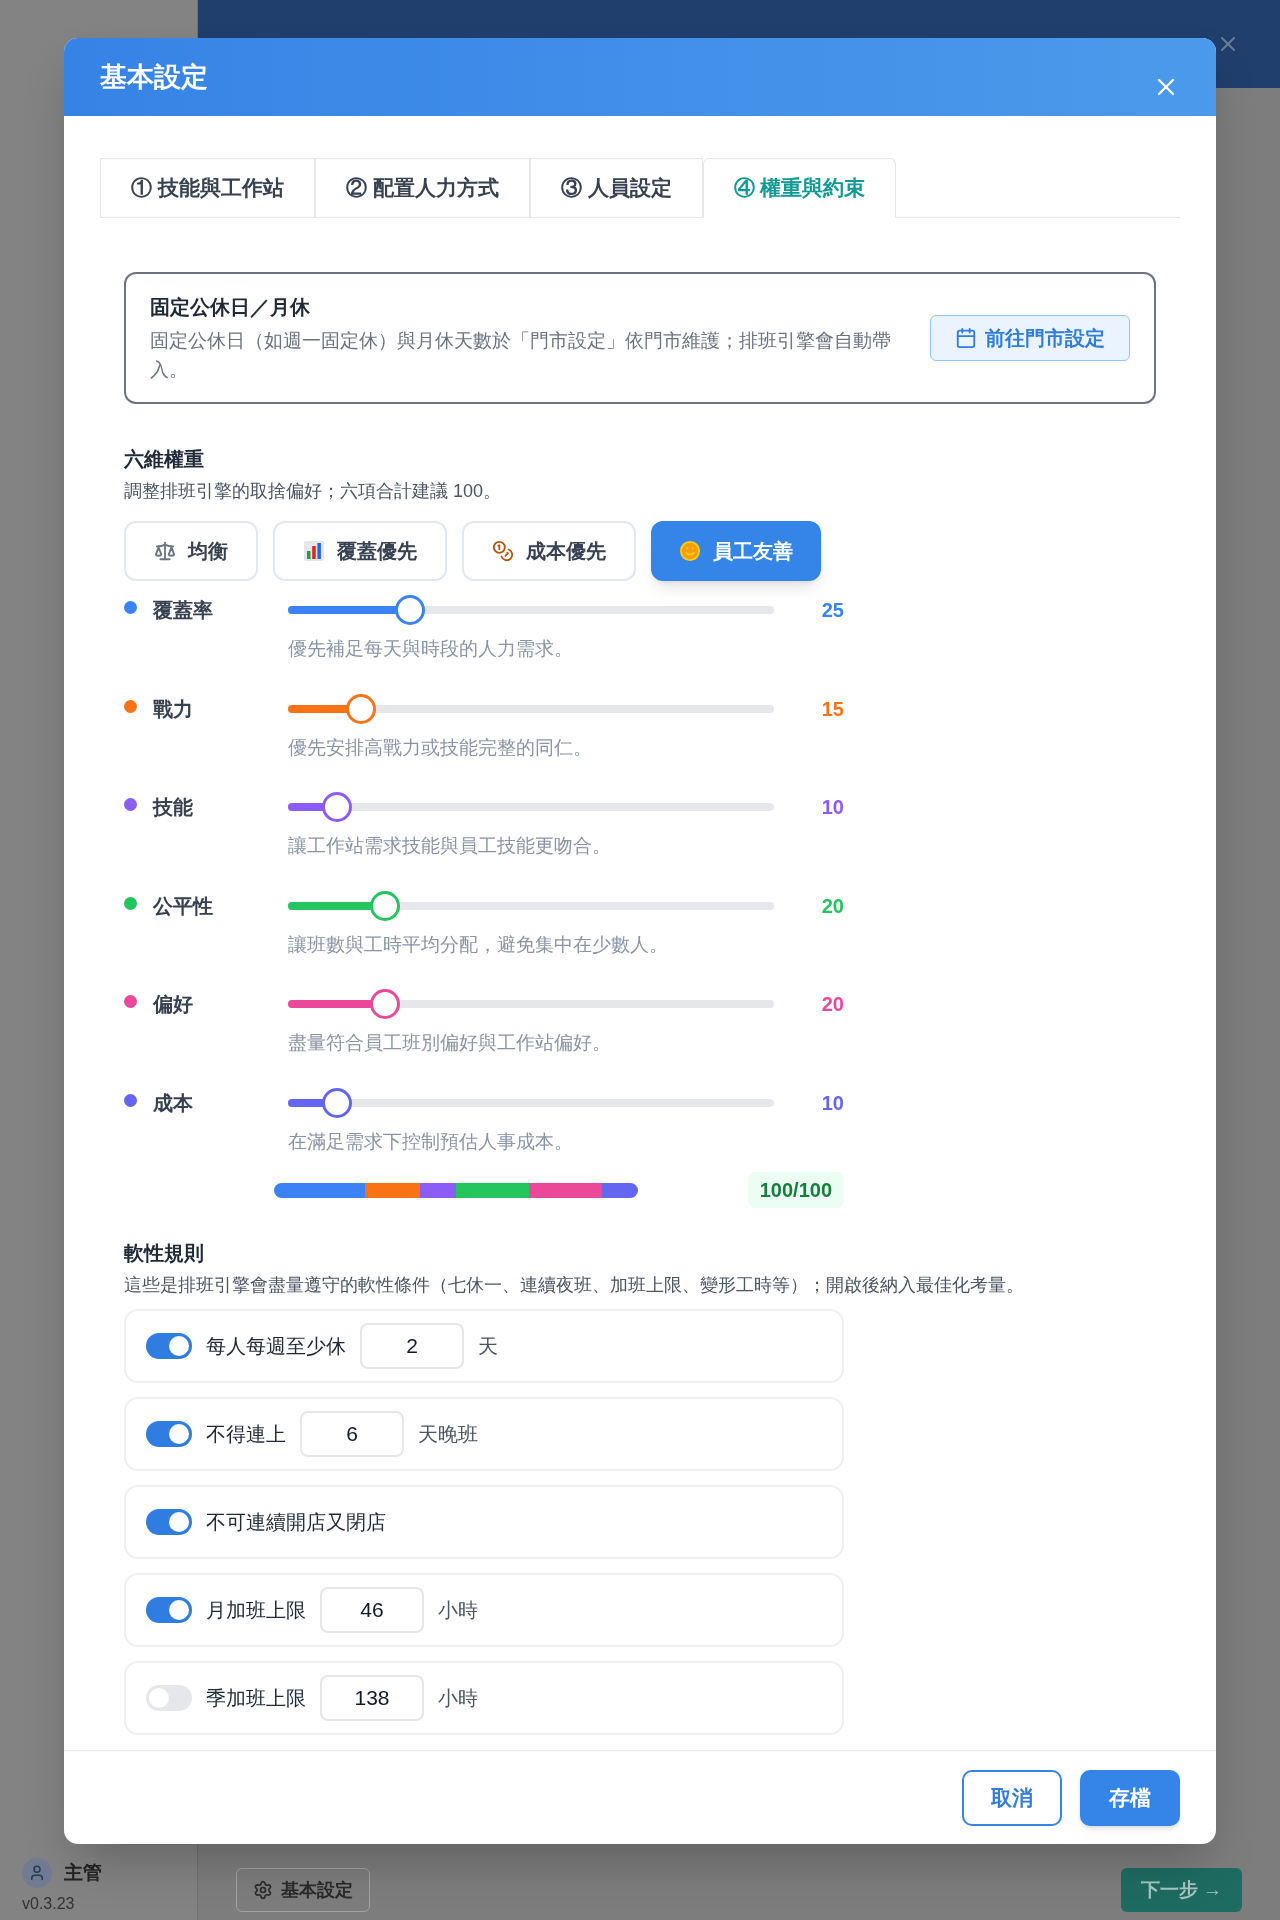 This screenshot has height=1920, width=1280. What do you see at coordinates (256, 1698) in the screenshot?
I see `rule-label: 季加班上限` at bounding box center [256, 1698].